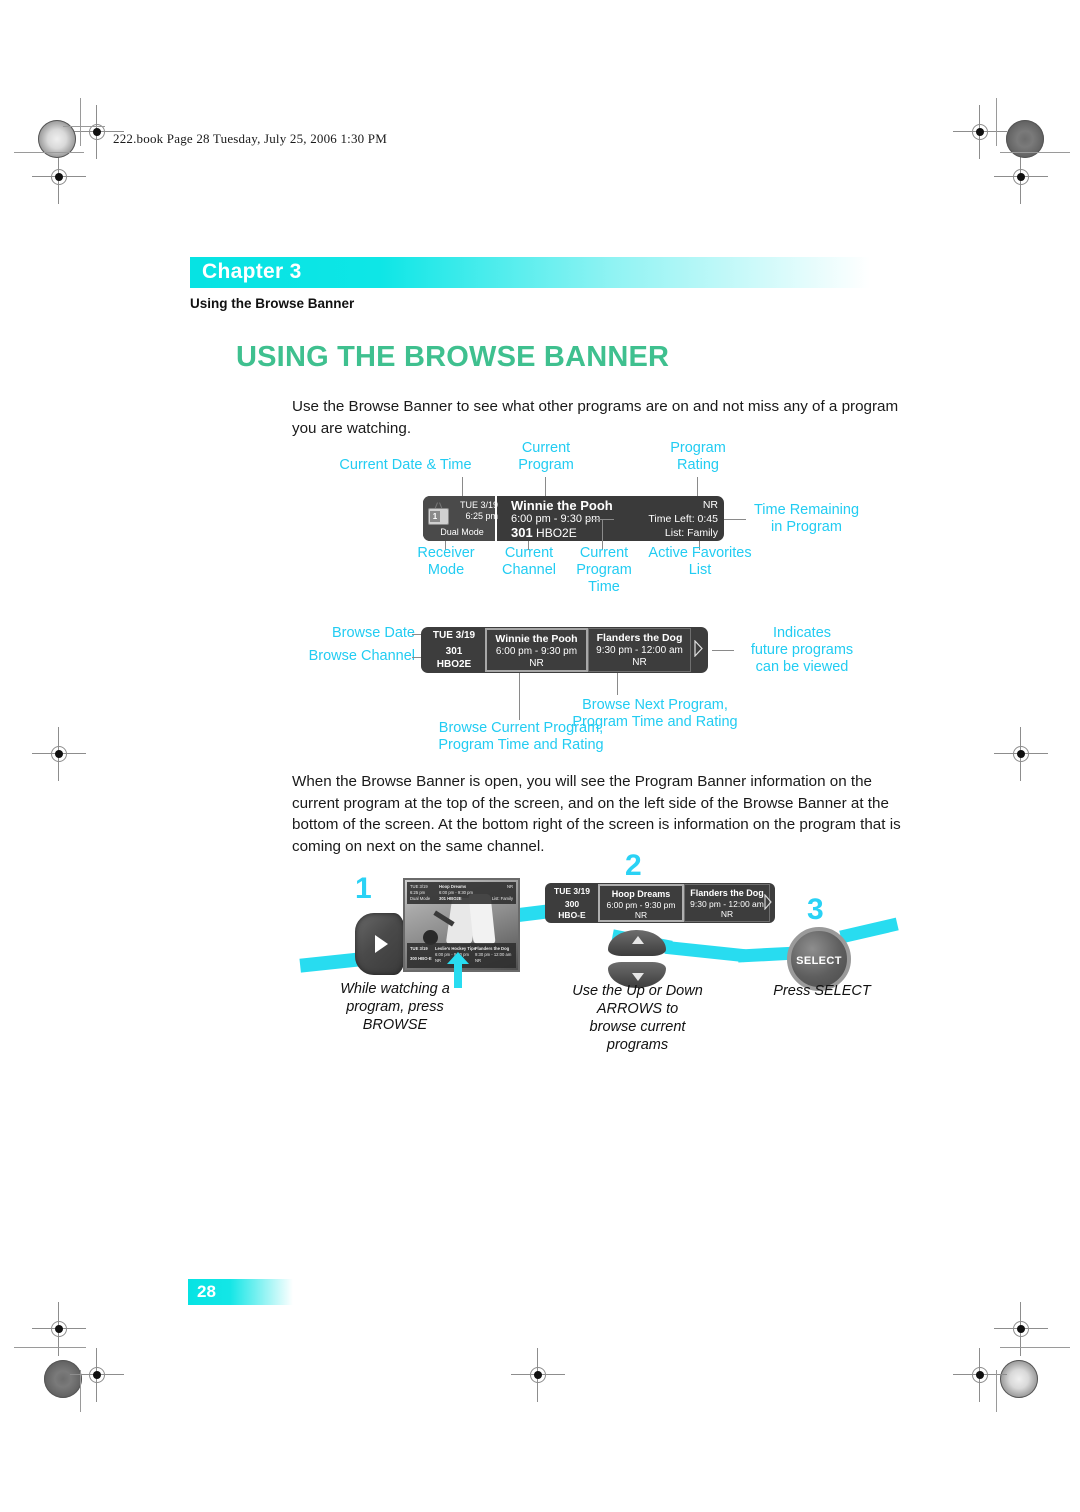 The height and width of the screenshot is (1512, 1080). I want to click on step2-left: TUE 3/19 300 HBO-E, so click(572, 903).